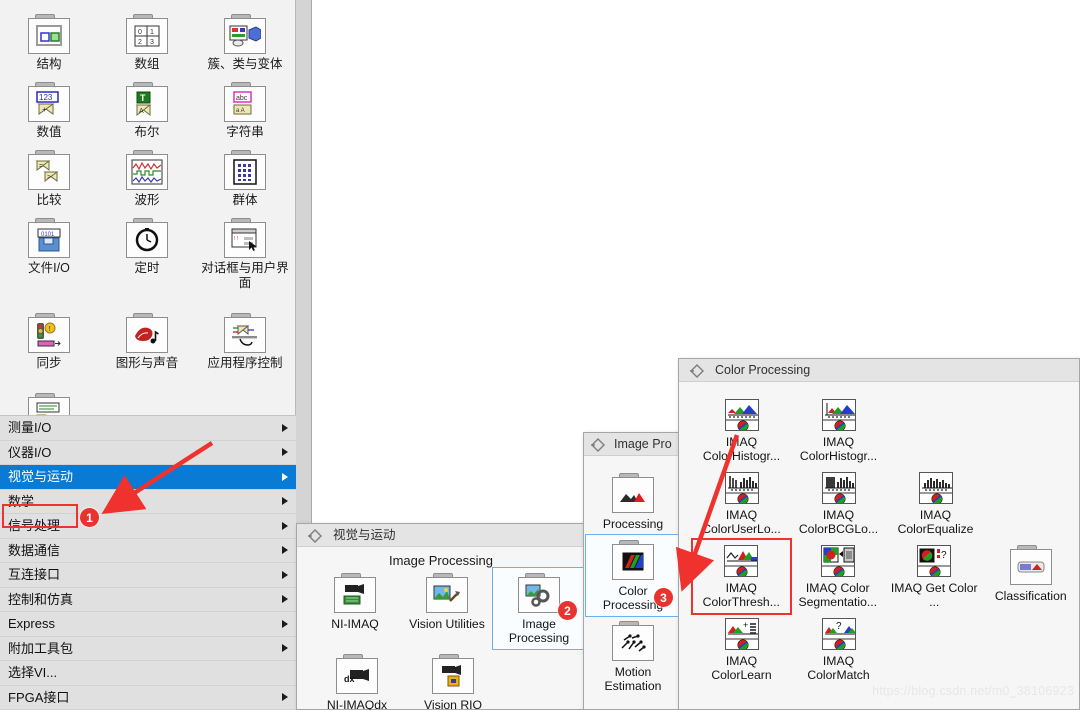 This screenshot has width=1080, height=710. What do you see at coordinates (245, 176) in the screenshot?
I see `palette-item-collection: 群体` at bounding box center [245, 176].